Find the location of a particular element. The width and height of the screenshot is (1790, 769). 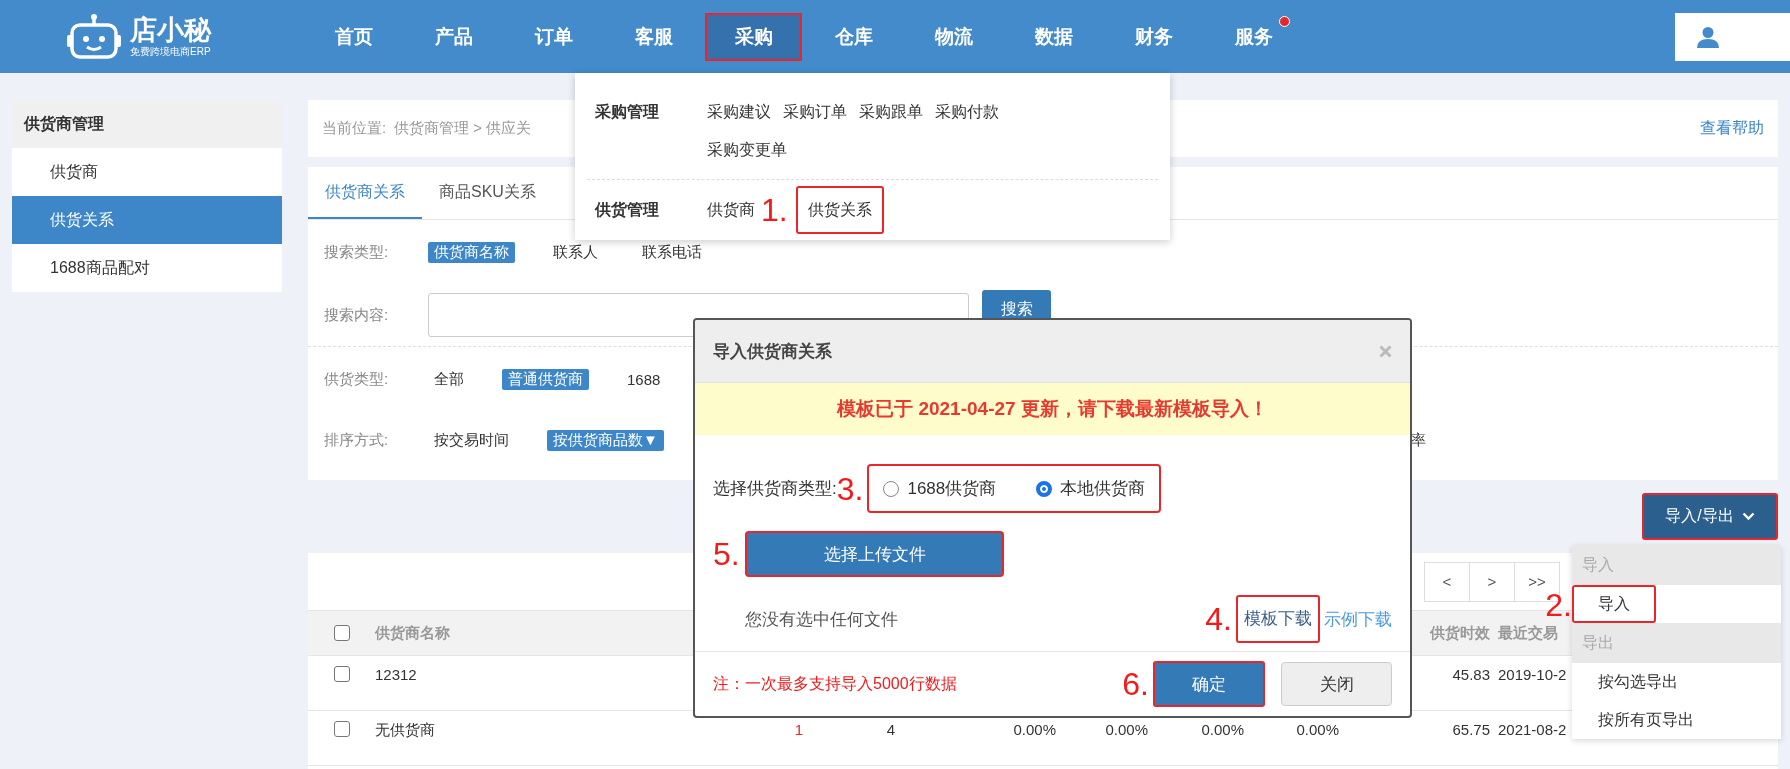

import-export-button: 导入/导出 is located at coordinates (1710, 516).